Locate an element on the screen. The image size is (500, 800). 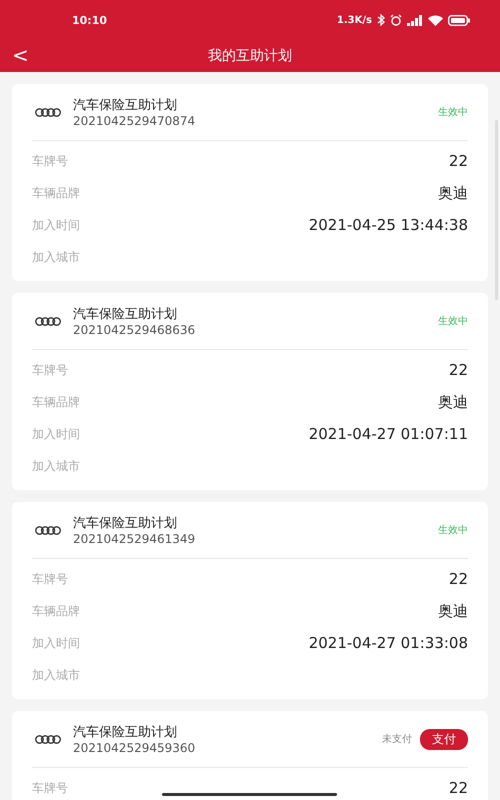
bluetooth-icon is located at coordinates (381, 20).